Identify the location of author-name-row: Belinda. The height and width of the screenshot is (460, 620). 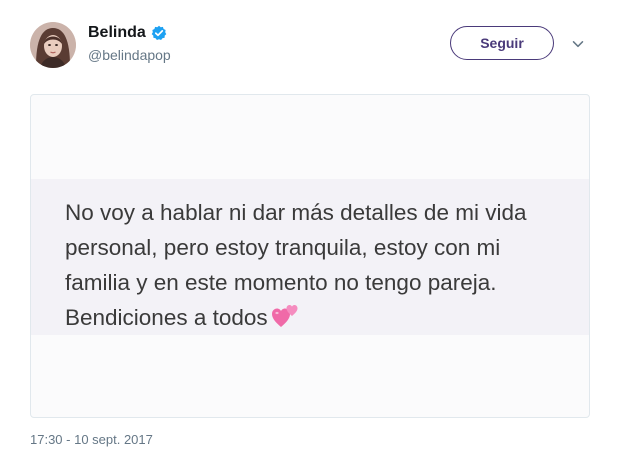
(129, 33).